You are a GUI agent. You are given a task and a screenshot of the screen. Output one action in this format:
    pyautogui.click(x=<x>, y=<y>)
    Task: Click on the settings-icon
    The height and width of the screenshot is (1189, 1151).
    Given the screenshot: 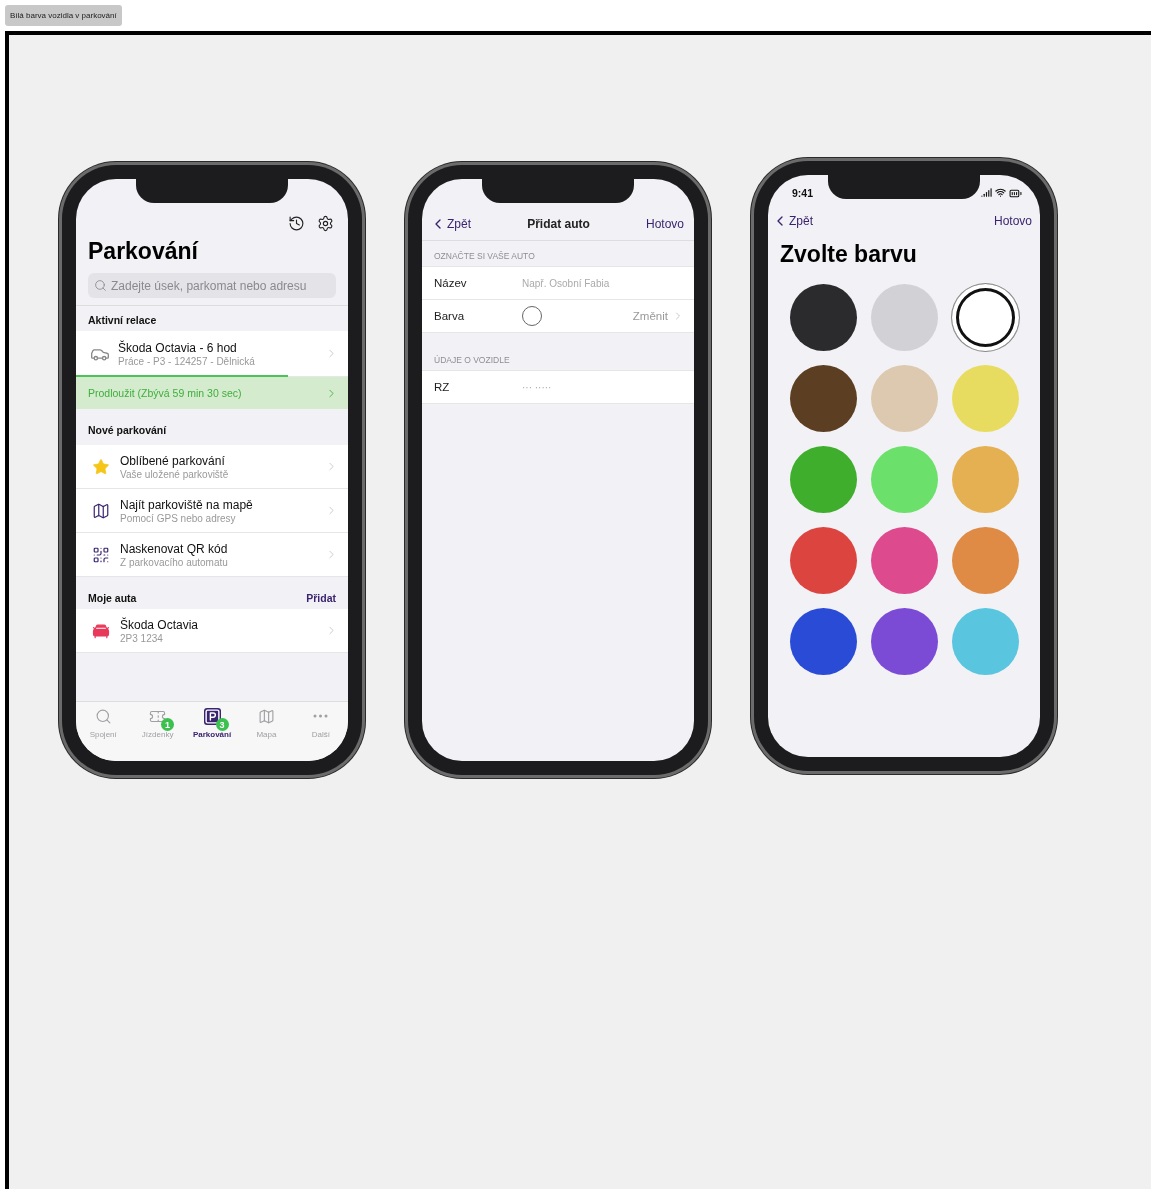 What is the action you would take?
    pyautogui.click(x=325, y=223)
    